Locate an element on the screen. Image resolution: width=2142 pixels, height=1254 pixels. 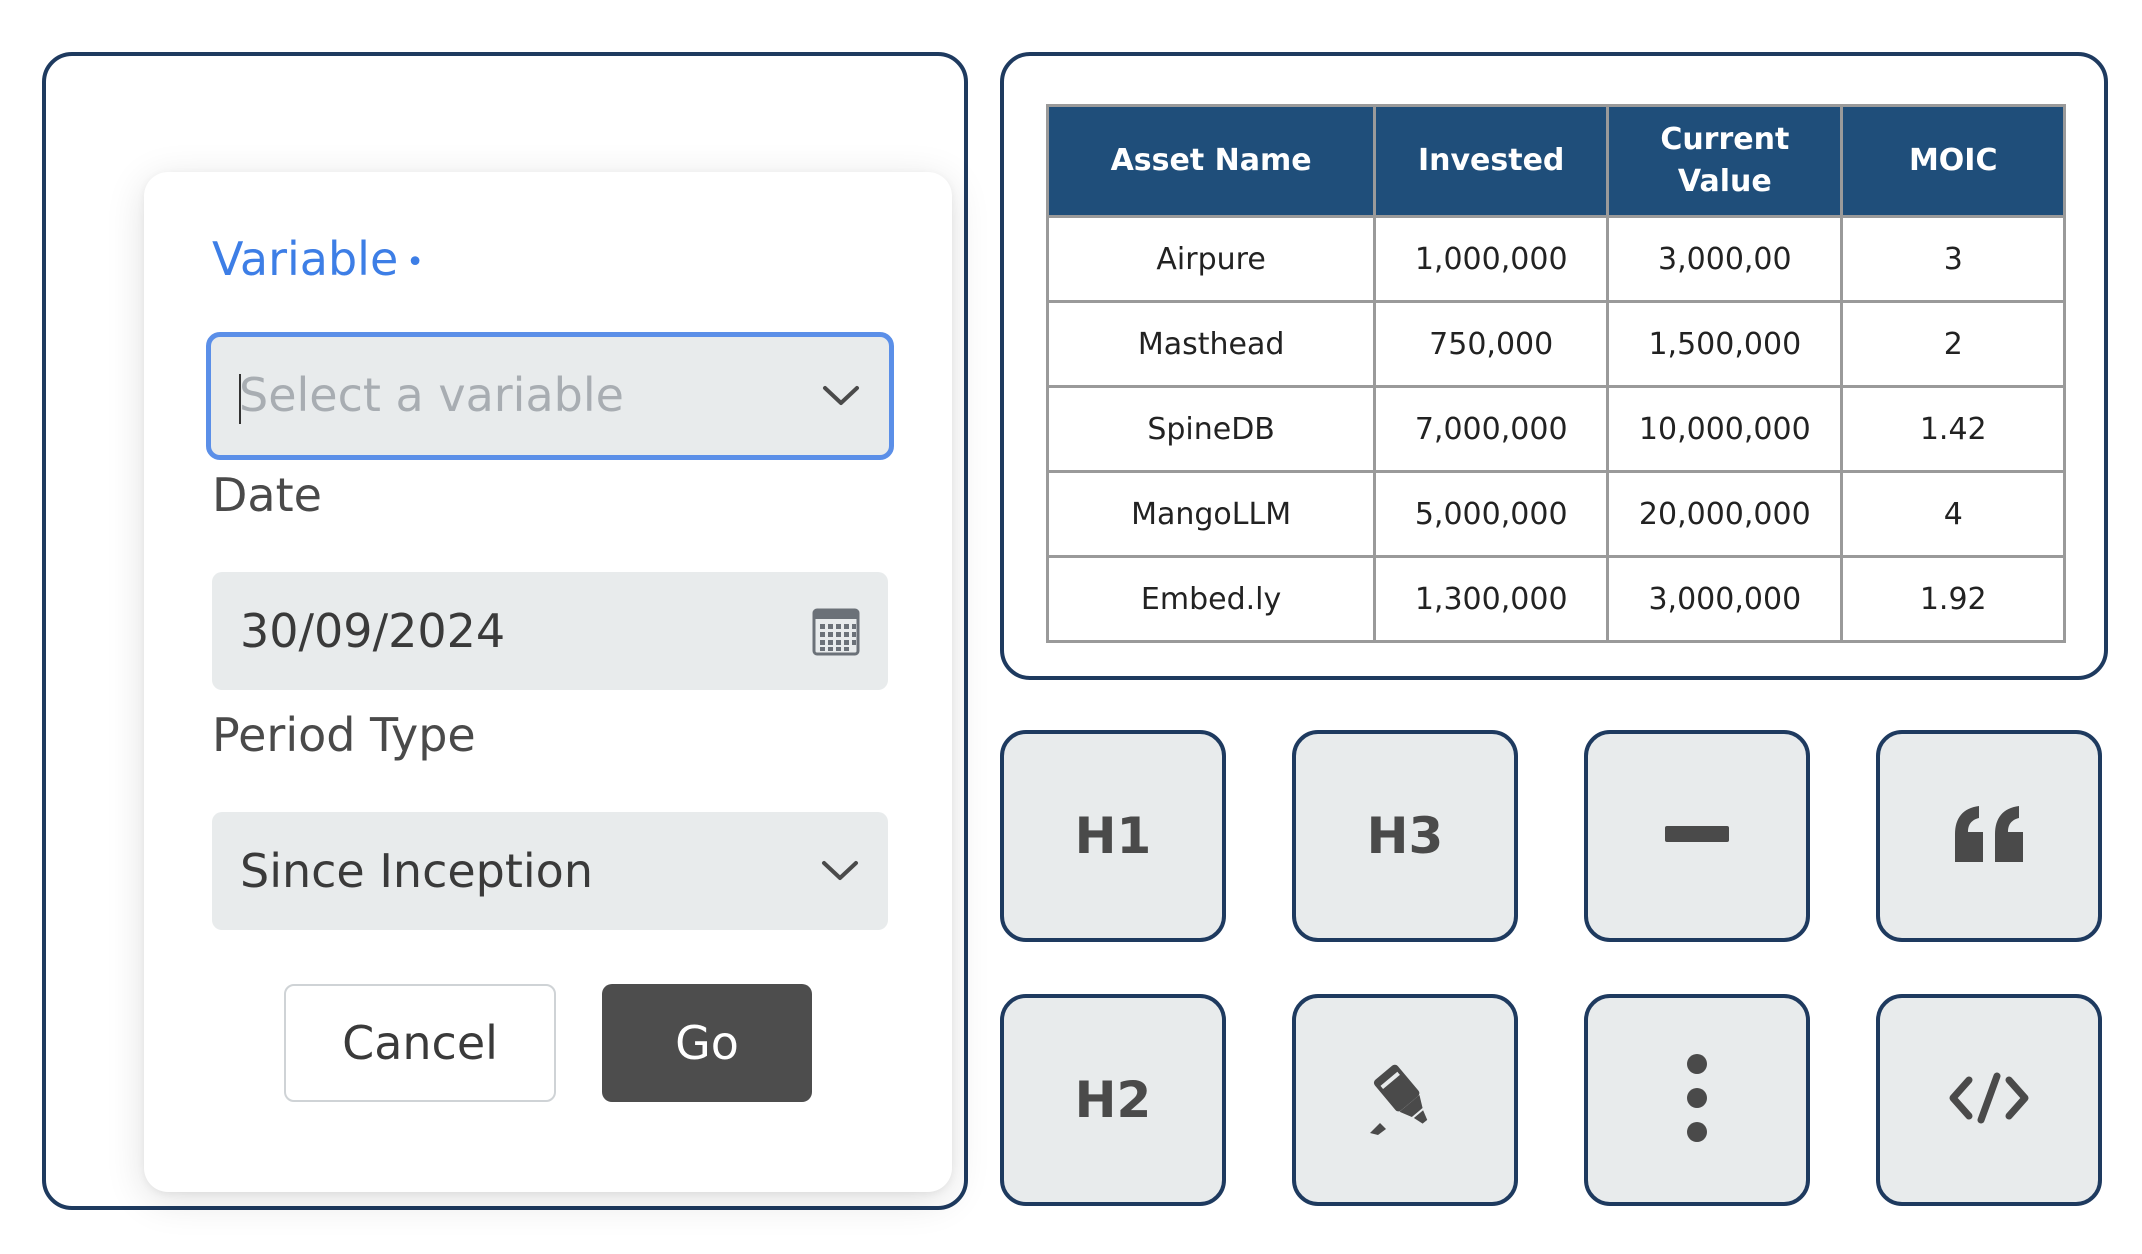
table-cell: SpineDB is located at coordinates (1211, 429).